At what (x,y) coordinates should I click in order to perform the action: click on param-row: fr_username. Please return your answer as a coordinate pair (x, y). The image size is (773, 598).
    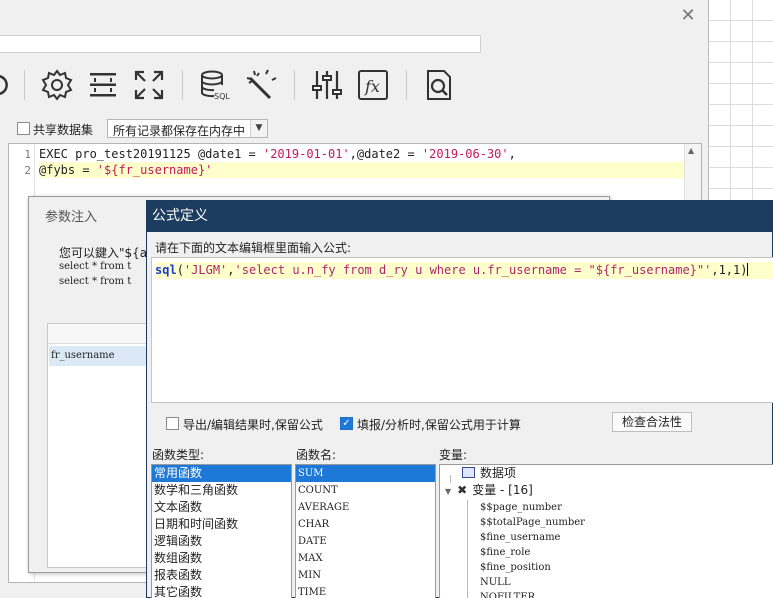
    Looking at the image, I should click on (102, 356).